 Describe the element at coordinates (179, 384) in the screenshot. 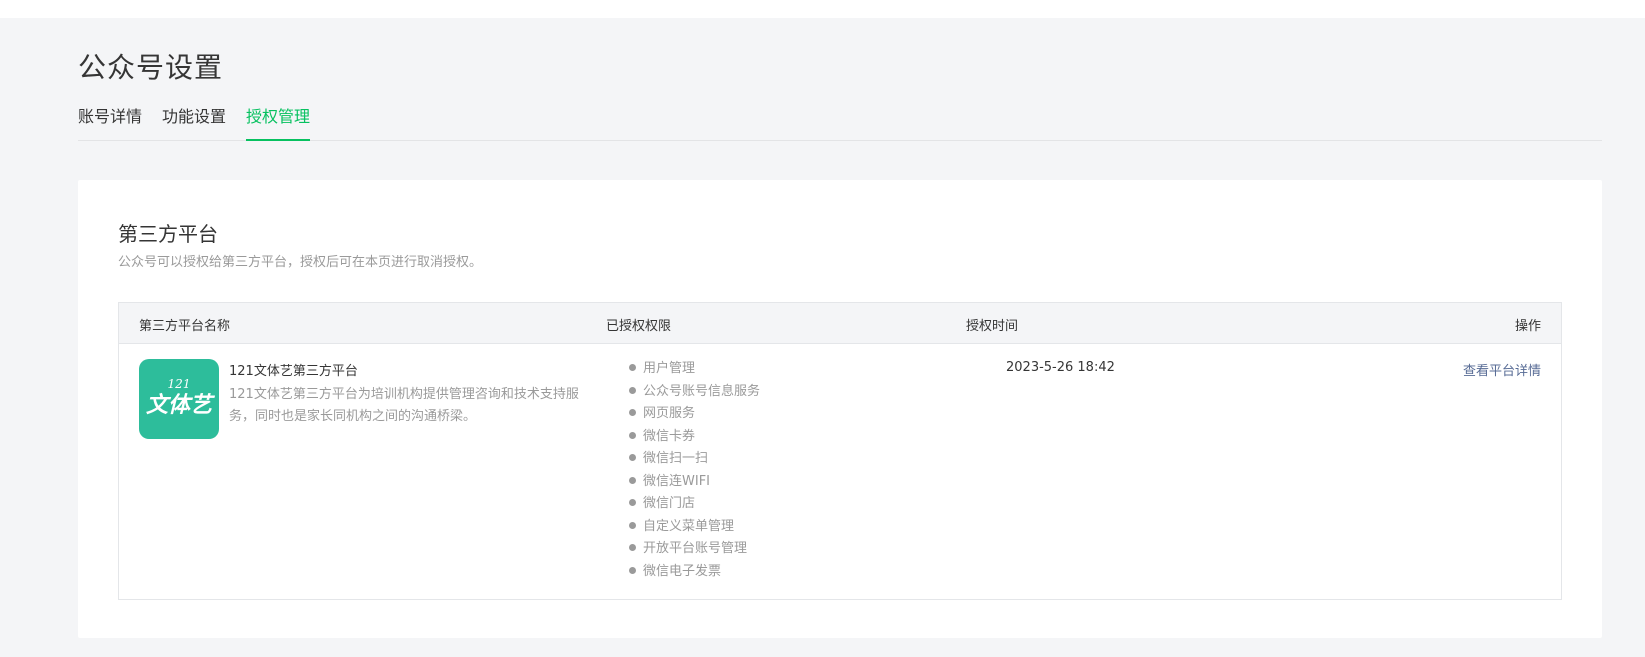

I see `logo-top-text: 121` at that location.